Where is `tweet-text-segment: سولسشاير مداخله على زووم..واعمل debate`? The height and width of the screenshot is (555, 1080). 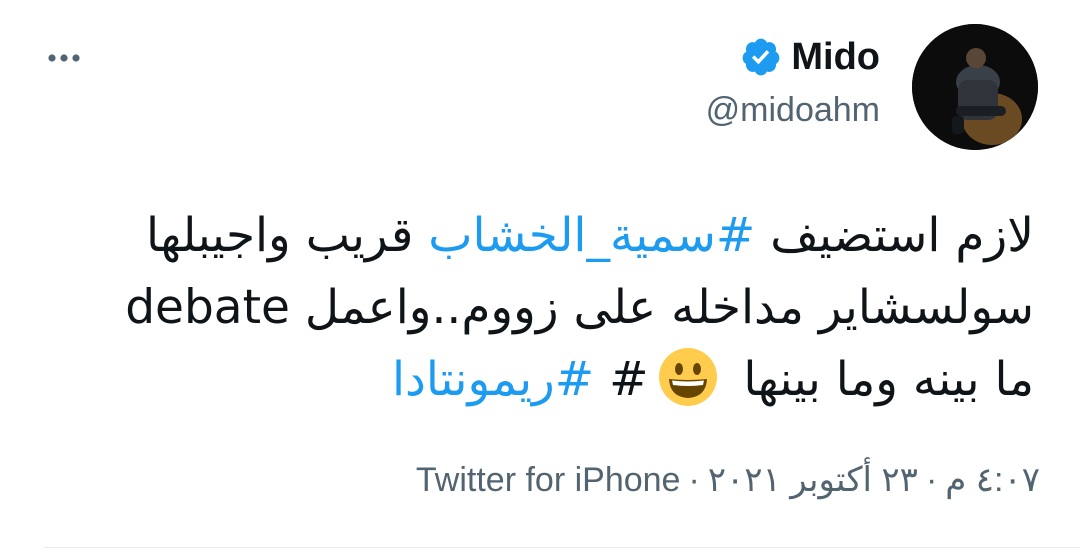 tweet-text-segment: سولسشاير مداخله على زووم..واعمل debate is located at coordinates (579, 307).